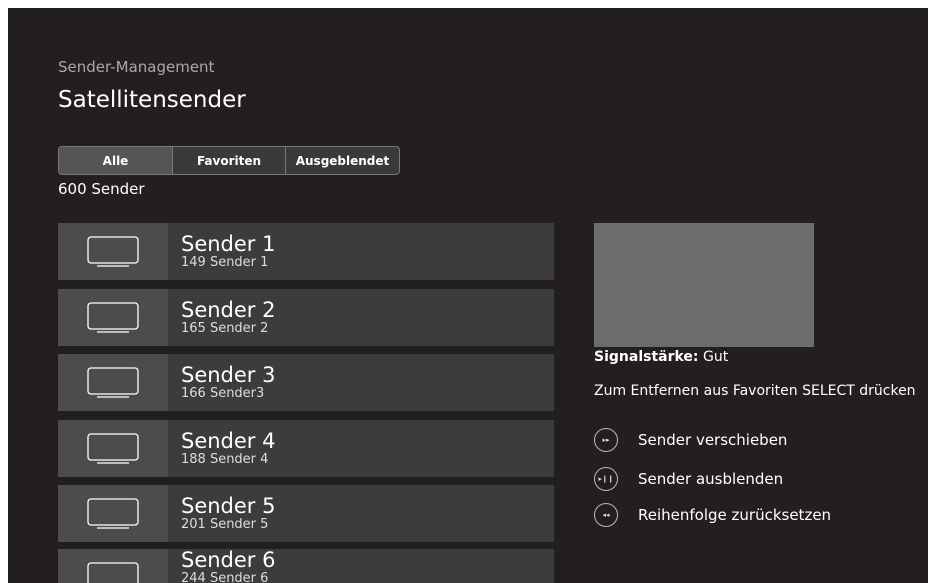 Image resolution: width=936 pixels, height=583 pixels. Describe the element at coordinates (228, 441) in the screenshot. I see `channel-name: Sender 4` at that location.